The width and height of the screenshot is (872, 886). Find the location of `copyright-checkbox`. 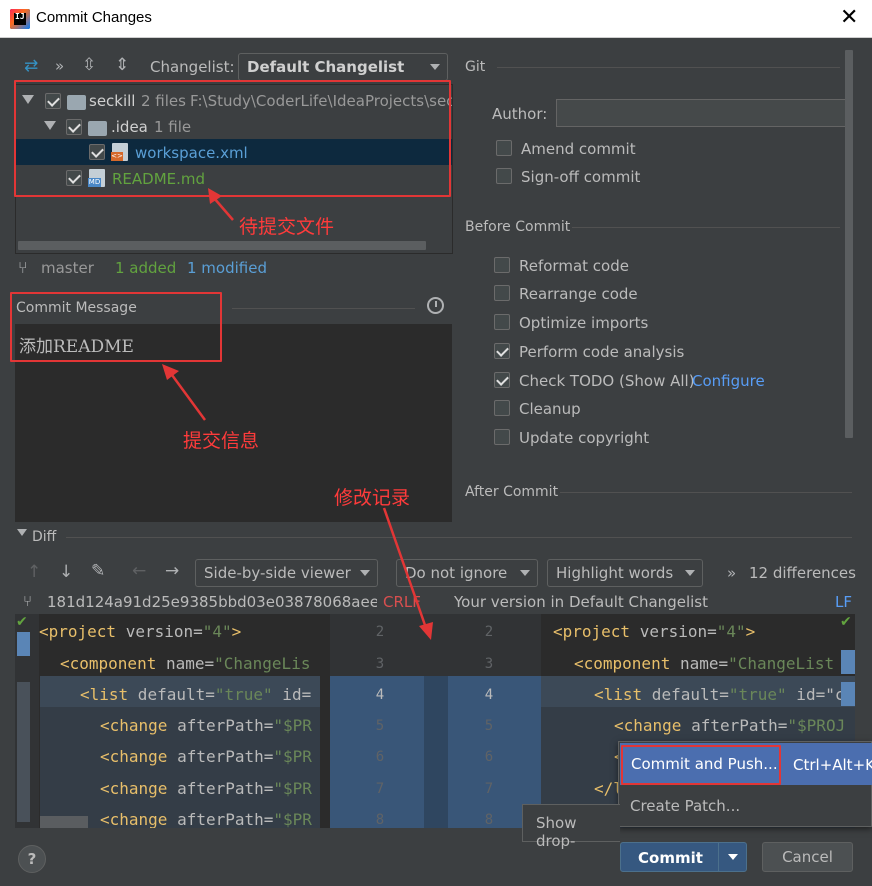

copyright-checkbox is located at coordinates (502, 437).